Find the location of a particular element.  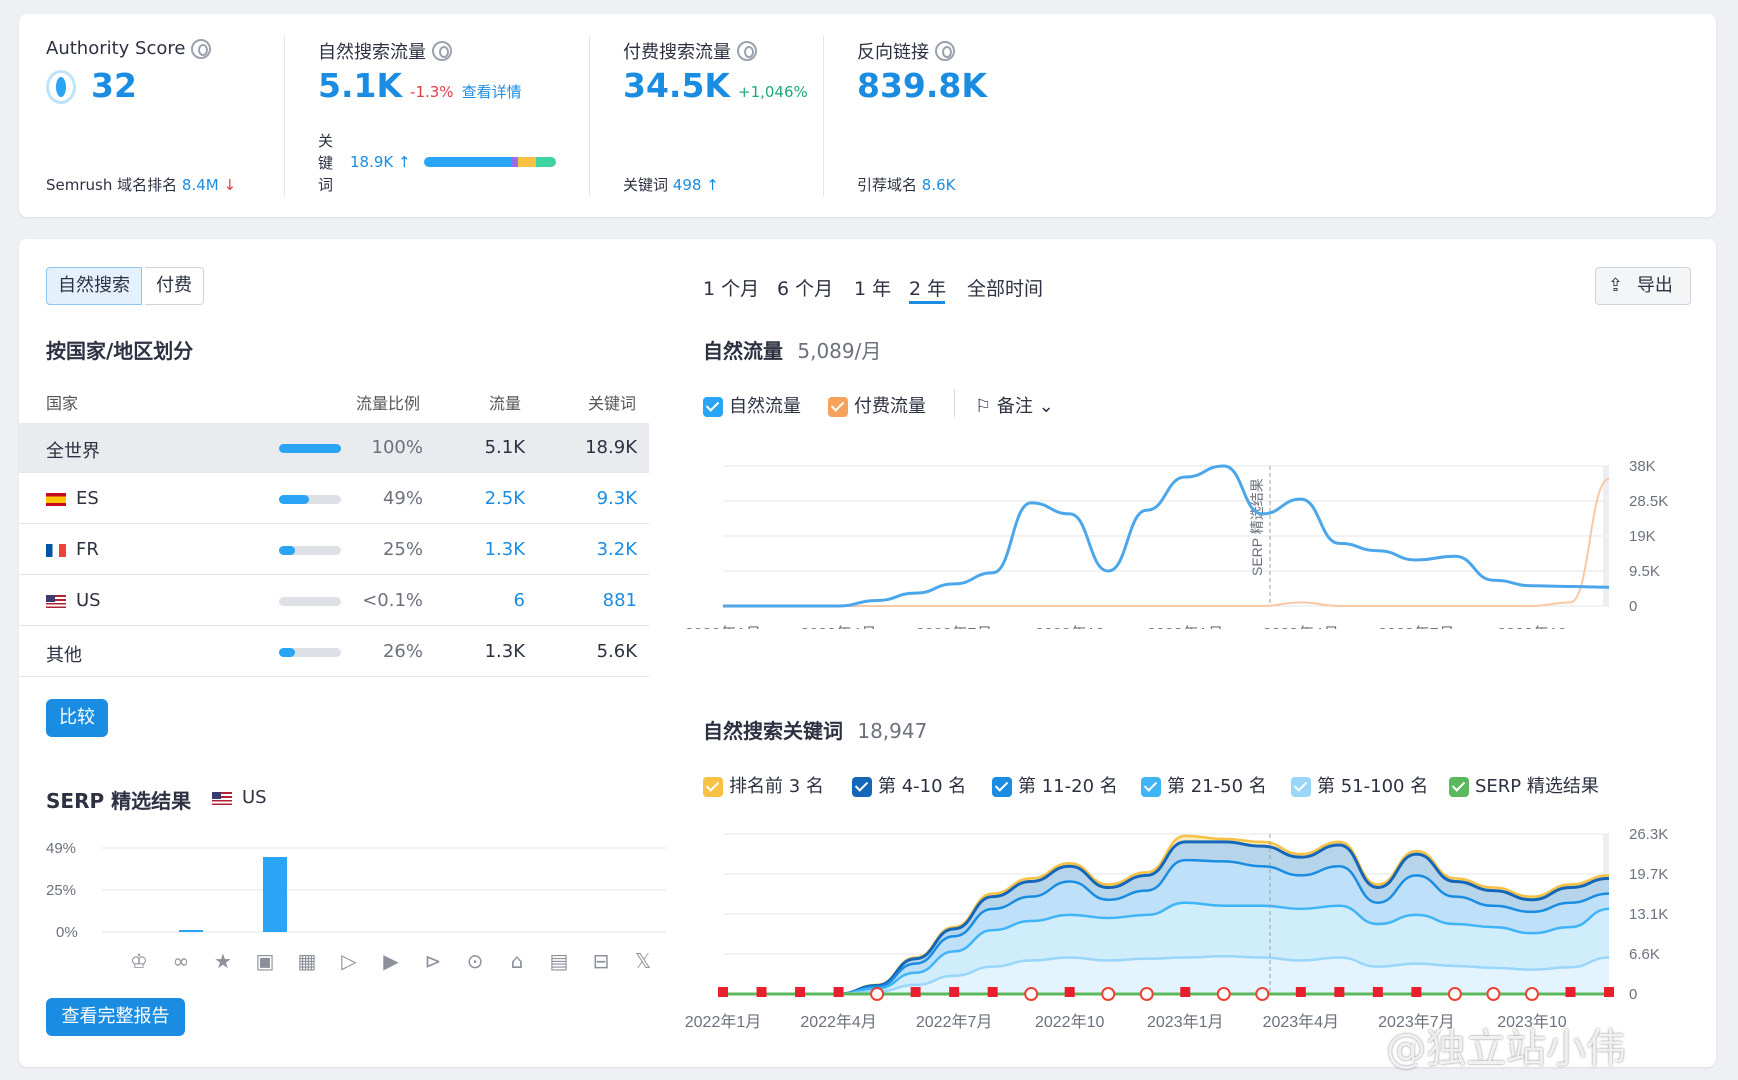

serp-y-tick: 25% is located at coordinates (61, 890).